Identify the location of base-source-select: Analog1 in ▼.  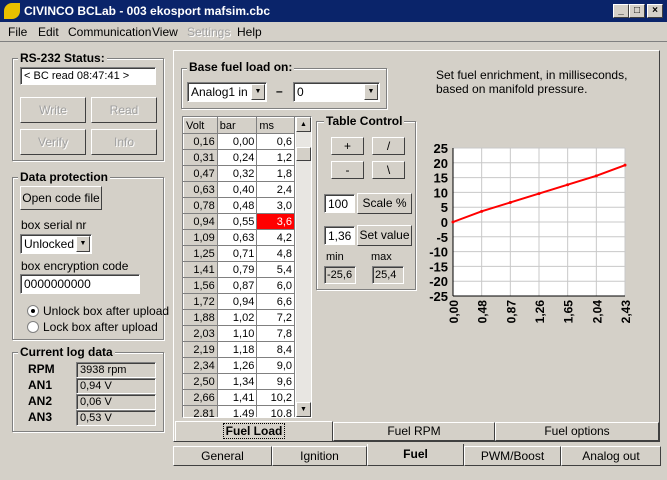
(227, 92).